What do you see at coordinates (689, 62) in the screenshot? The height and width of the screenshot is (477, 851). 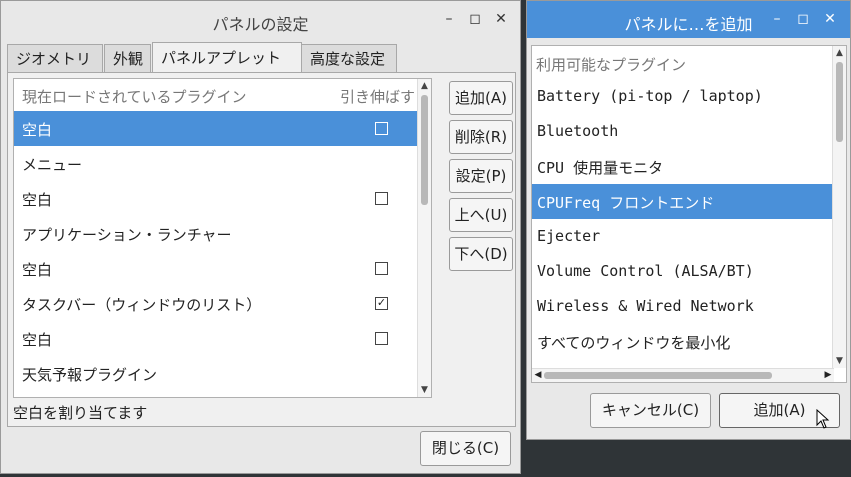 I see `list-header: 利用可能なプラグイン` at bounding box center [689, 62].